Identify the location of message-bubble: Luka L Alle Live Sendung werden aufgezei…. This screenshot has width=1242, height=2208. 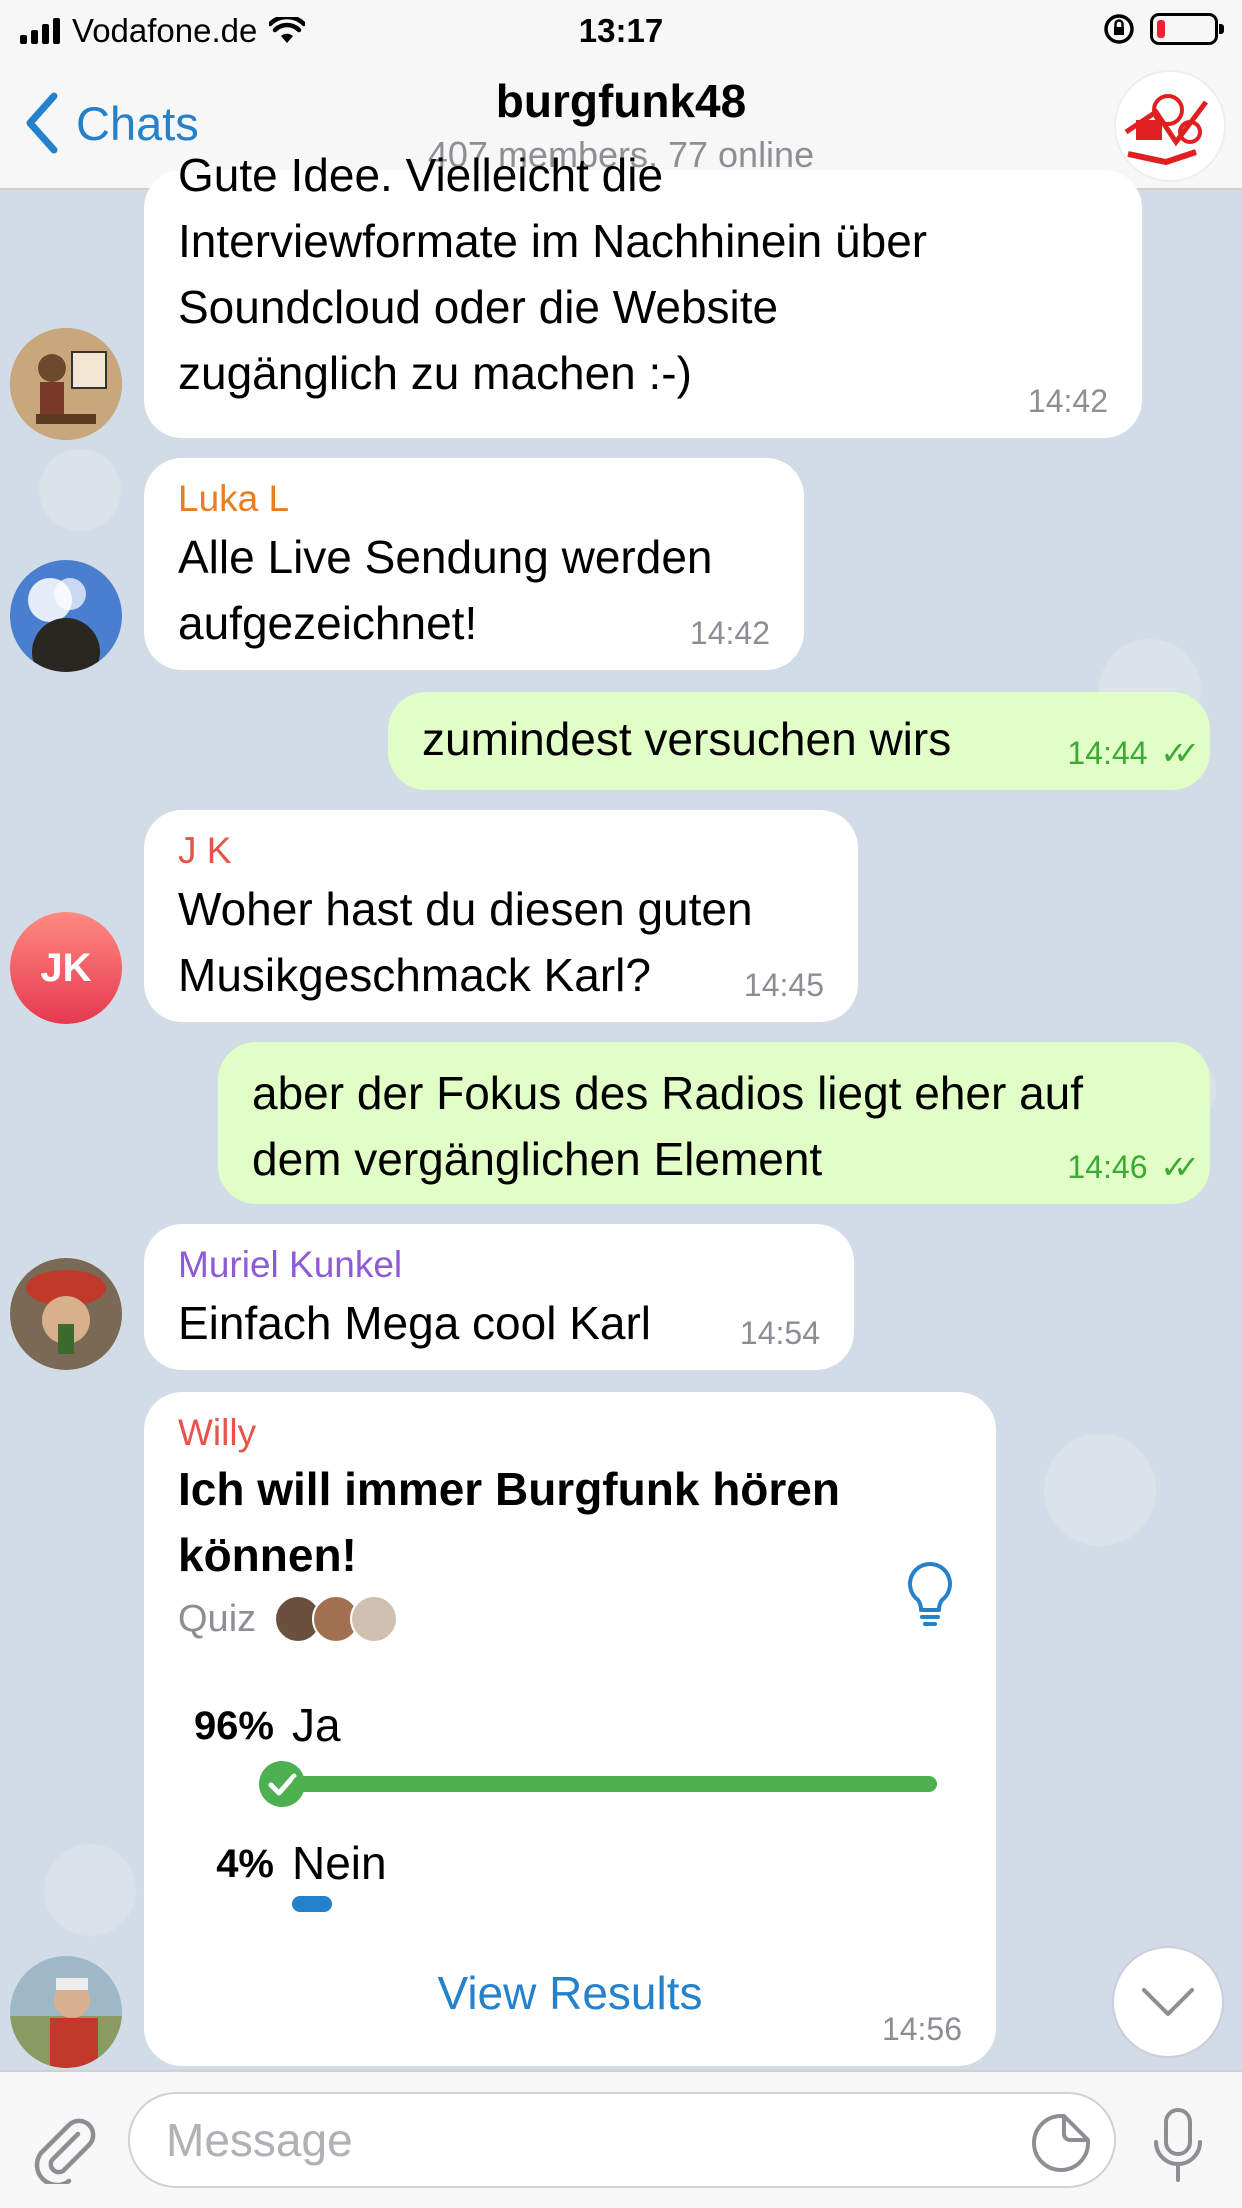
(474, 564).